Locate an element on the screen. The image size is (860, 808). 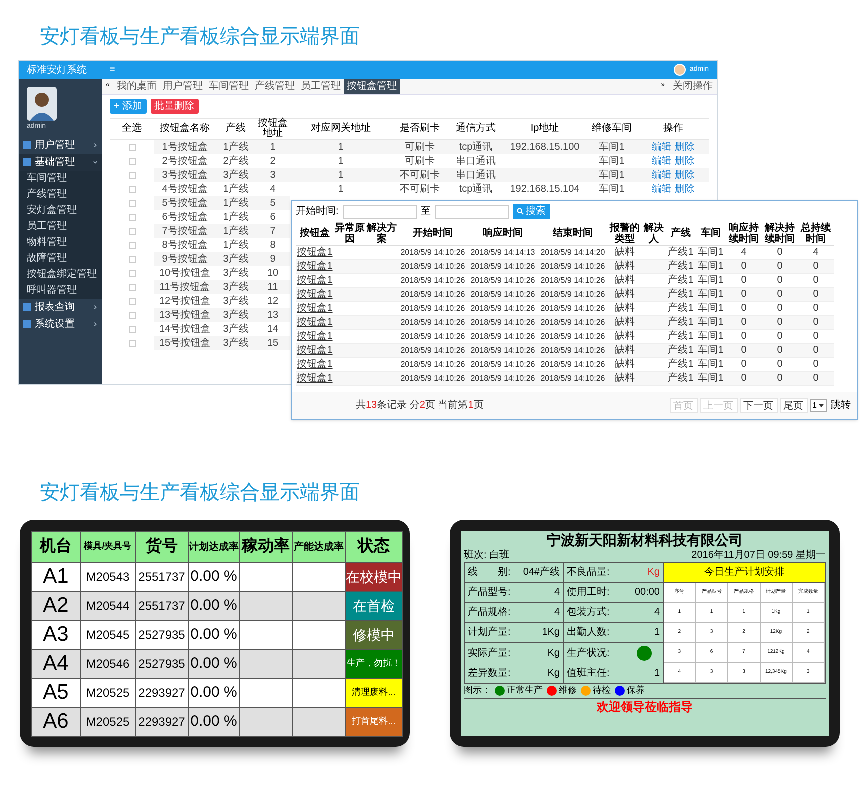
sidebar-item: 基础管理 is located at coordinates (60, 162).